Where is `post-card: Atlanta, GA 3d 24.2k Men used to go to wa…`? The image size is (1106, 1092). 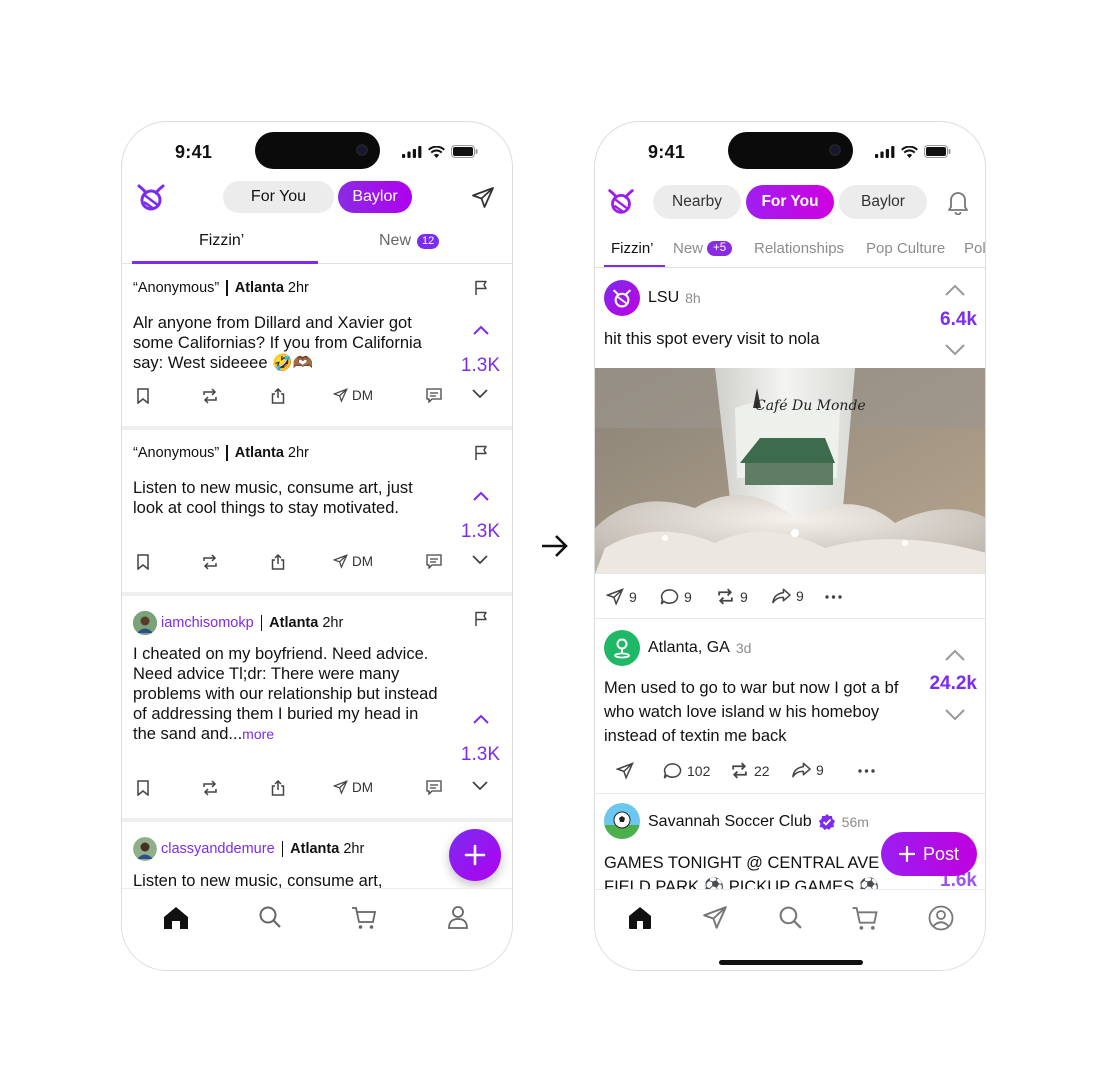
post-card: Atlanta, GA 3d 24.2k Men used to go to wa… is located at coordinates (790, 706).